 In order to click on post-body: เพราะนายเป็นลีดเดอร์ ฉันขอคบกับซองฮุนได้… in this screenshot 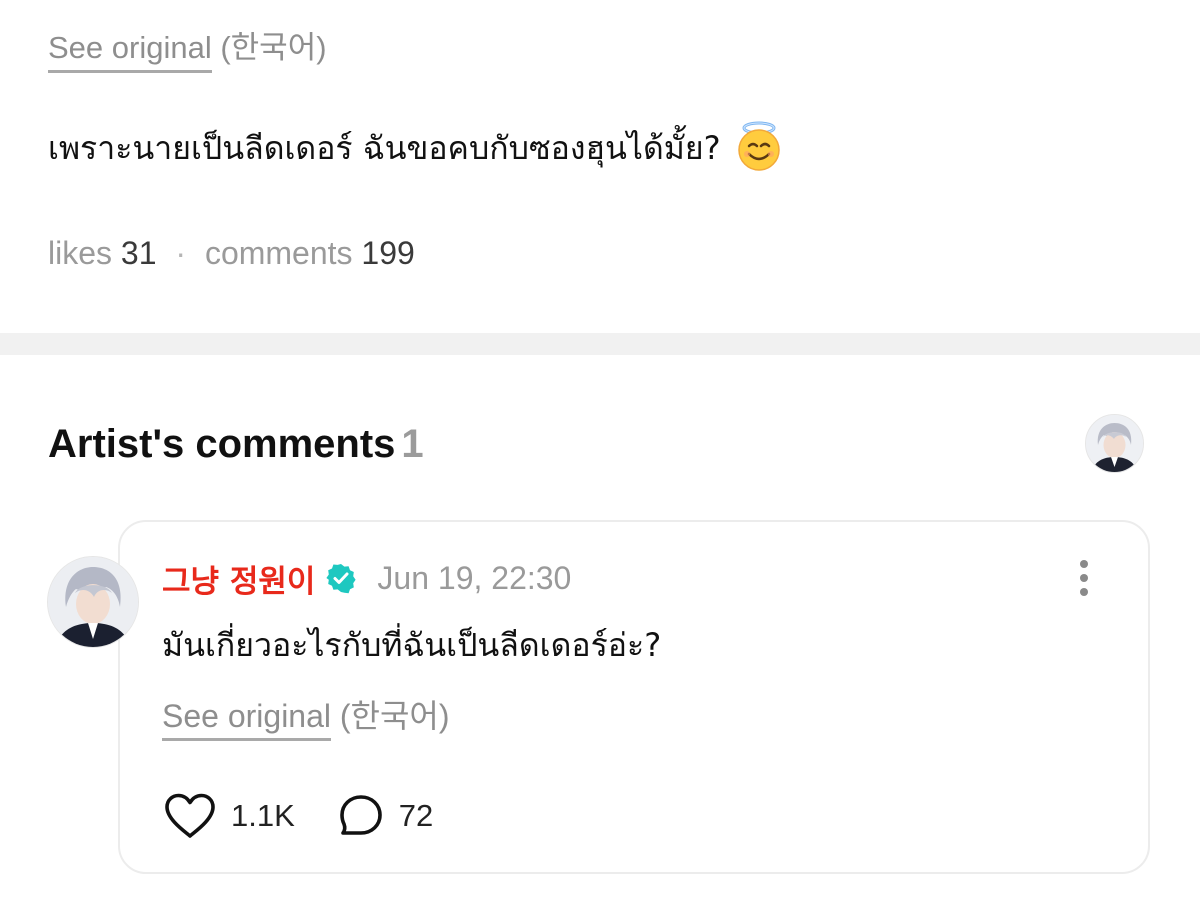, I will do `click(415, 148)`.